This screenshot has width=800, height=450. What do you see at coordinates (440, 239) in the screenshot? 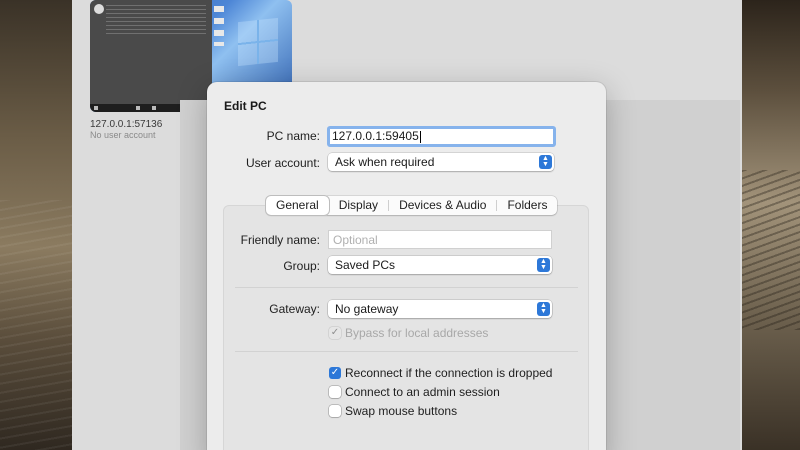
I see `friendly-name-field: Optional` at bounding box center [440, 239].